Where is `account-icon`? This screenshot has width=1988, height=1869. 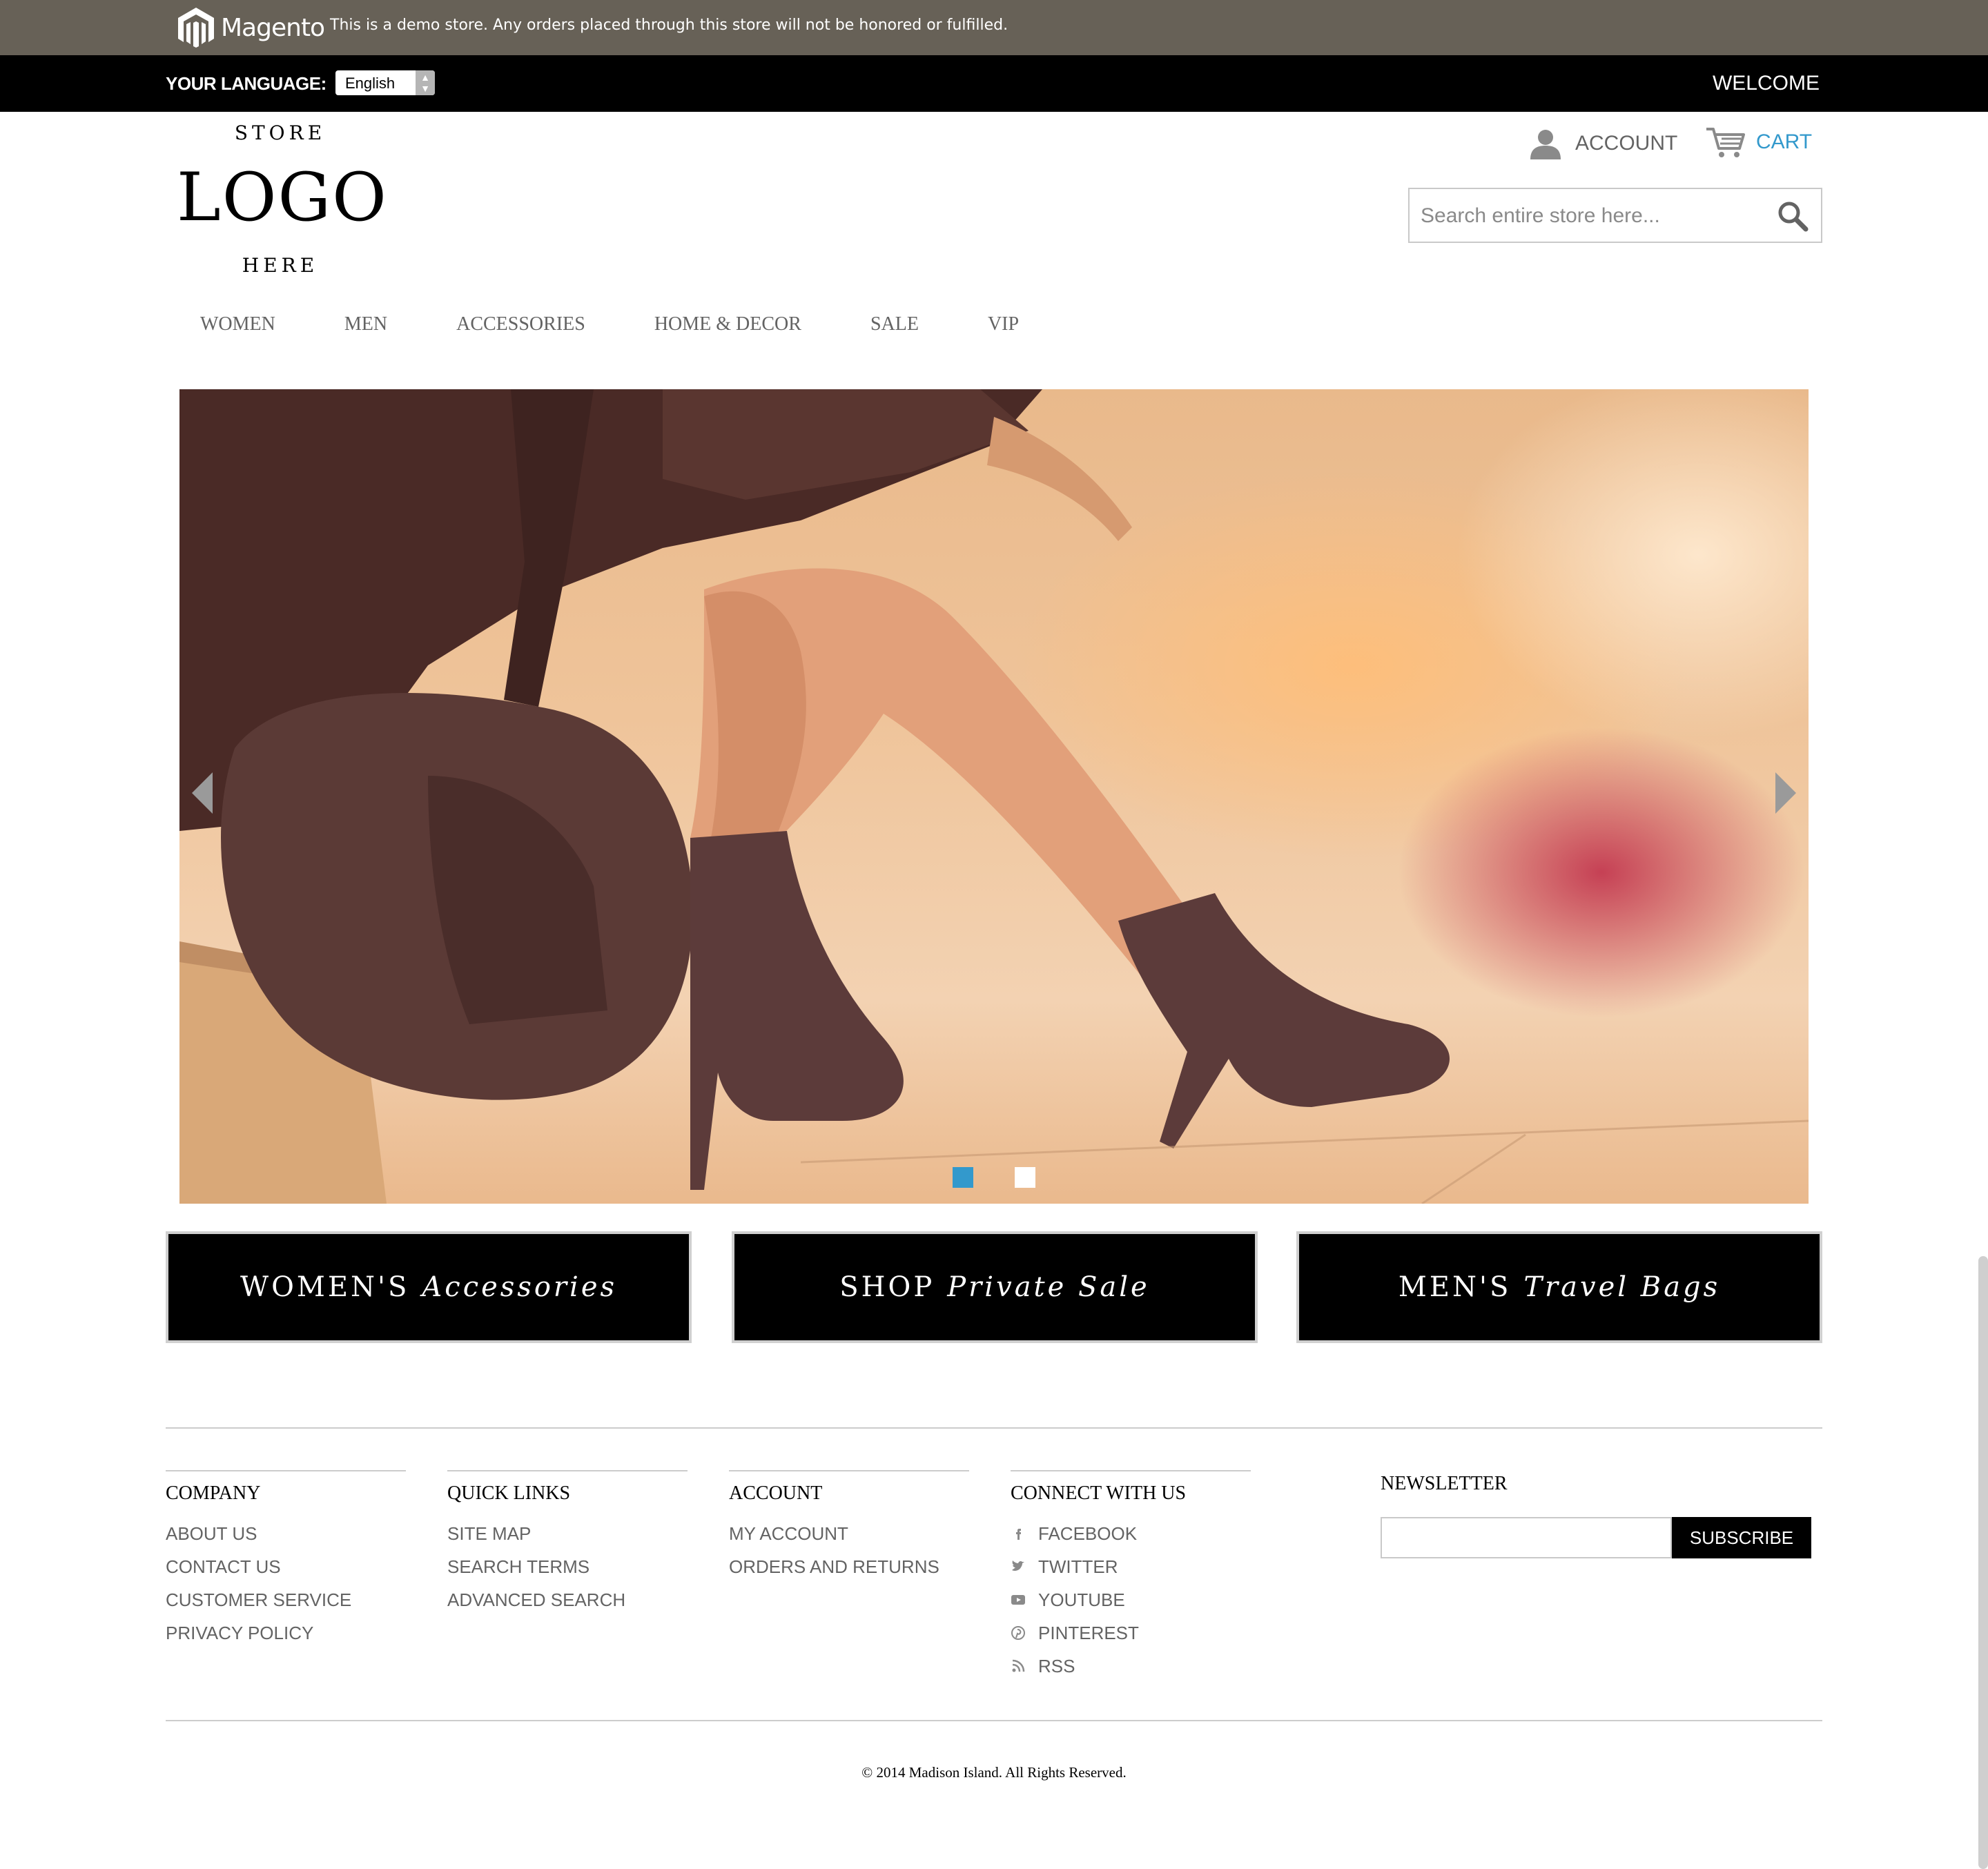 account-icon is located at coordinates (1545, 144).